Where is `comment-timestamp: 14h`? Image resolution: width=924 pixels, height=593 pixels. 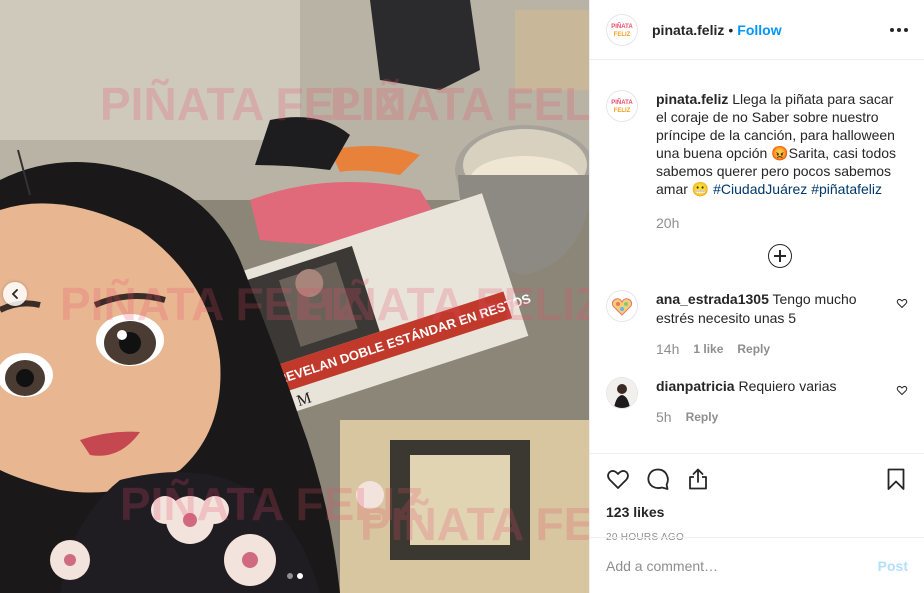 comment-timestamp: 14h is located at coordinates (667, 349).